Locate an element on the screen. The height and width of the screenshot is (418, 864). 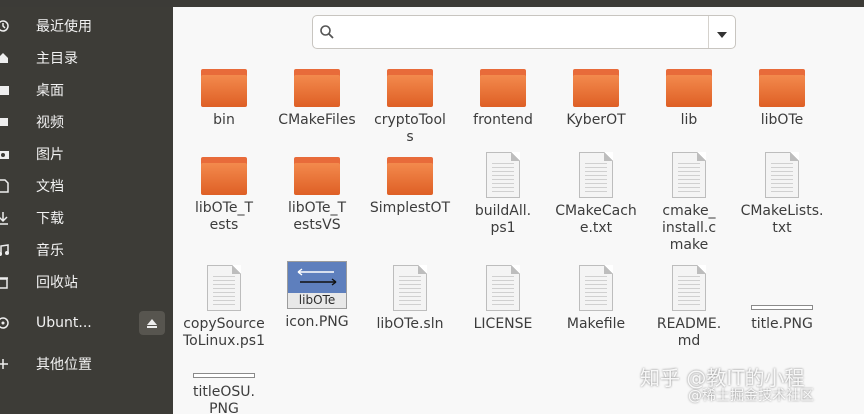
file-label: CMakeLists.txt is located at coordinates (782, 219).